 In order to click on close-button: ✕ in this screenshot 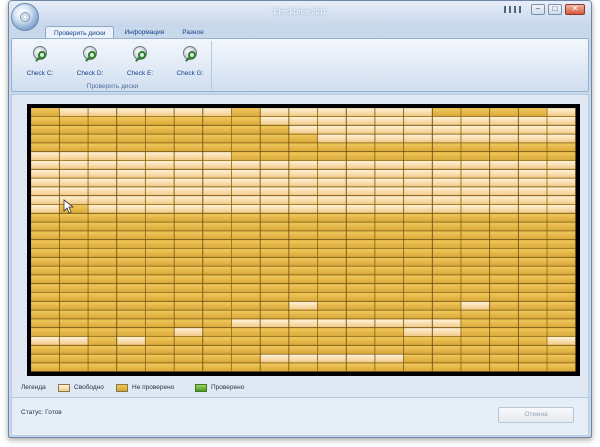, I will do `click(575, 9)`.